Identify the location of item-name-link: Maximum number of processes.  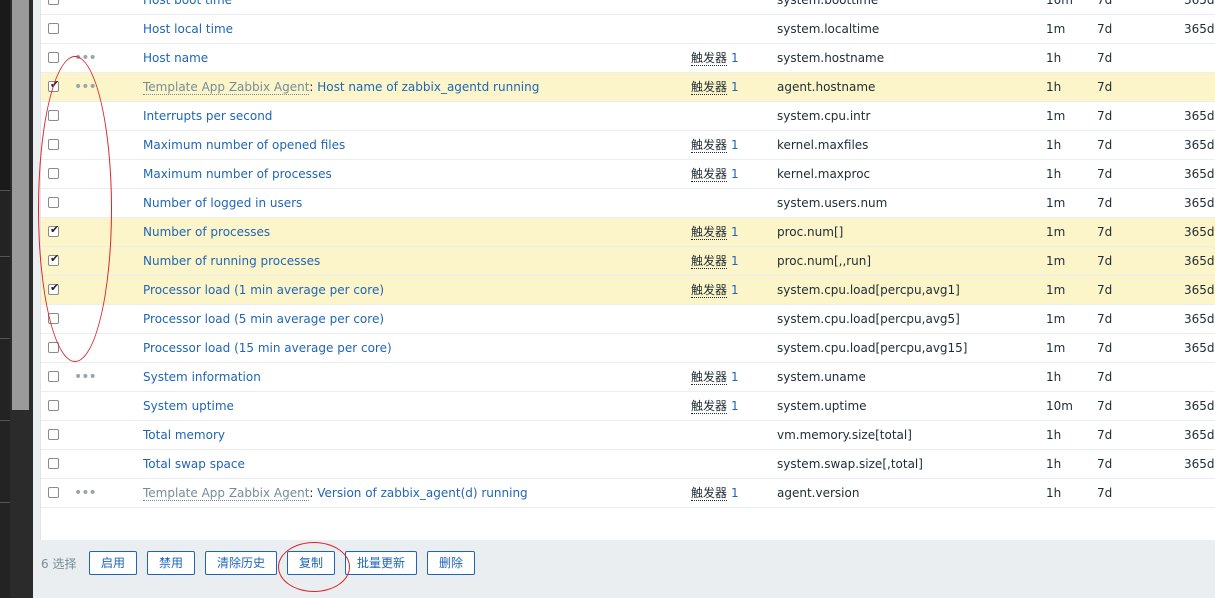
(237, 174).